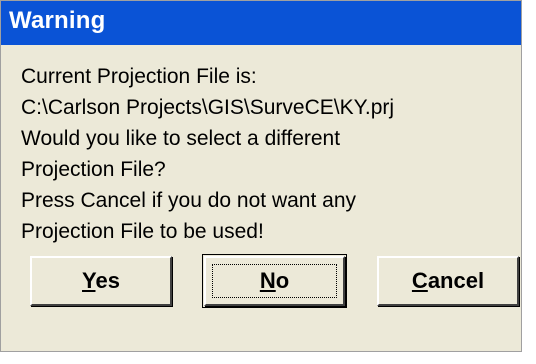  I want to click on cancel-button-label: Cancel, so click(448, 281).